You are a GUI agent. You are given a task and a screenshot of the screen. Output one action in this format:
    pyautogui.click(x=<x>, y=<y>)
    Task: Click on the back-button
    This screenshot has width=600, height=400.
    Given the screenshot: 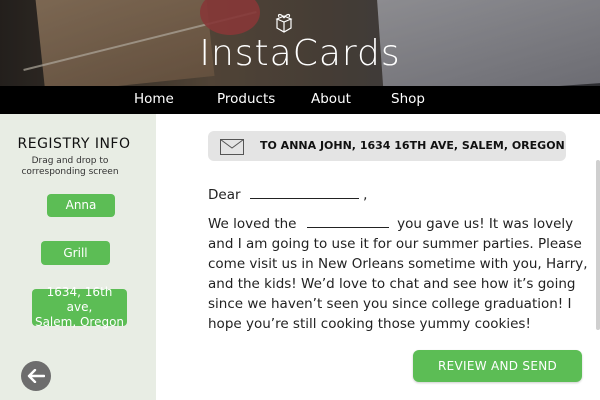 What is the action you would take?
    pyautogui.click(x=36, y=376)
    